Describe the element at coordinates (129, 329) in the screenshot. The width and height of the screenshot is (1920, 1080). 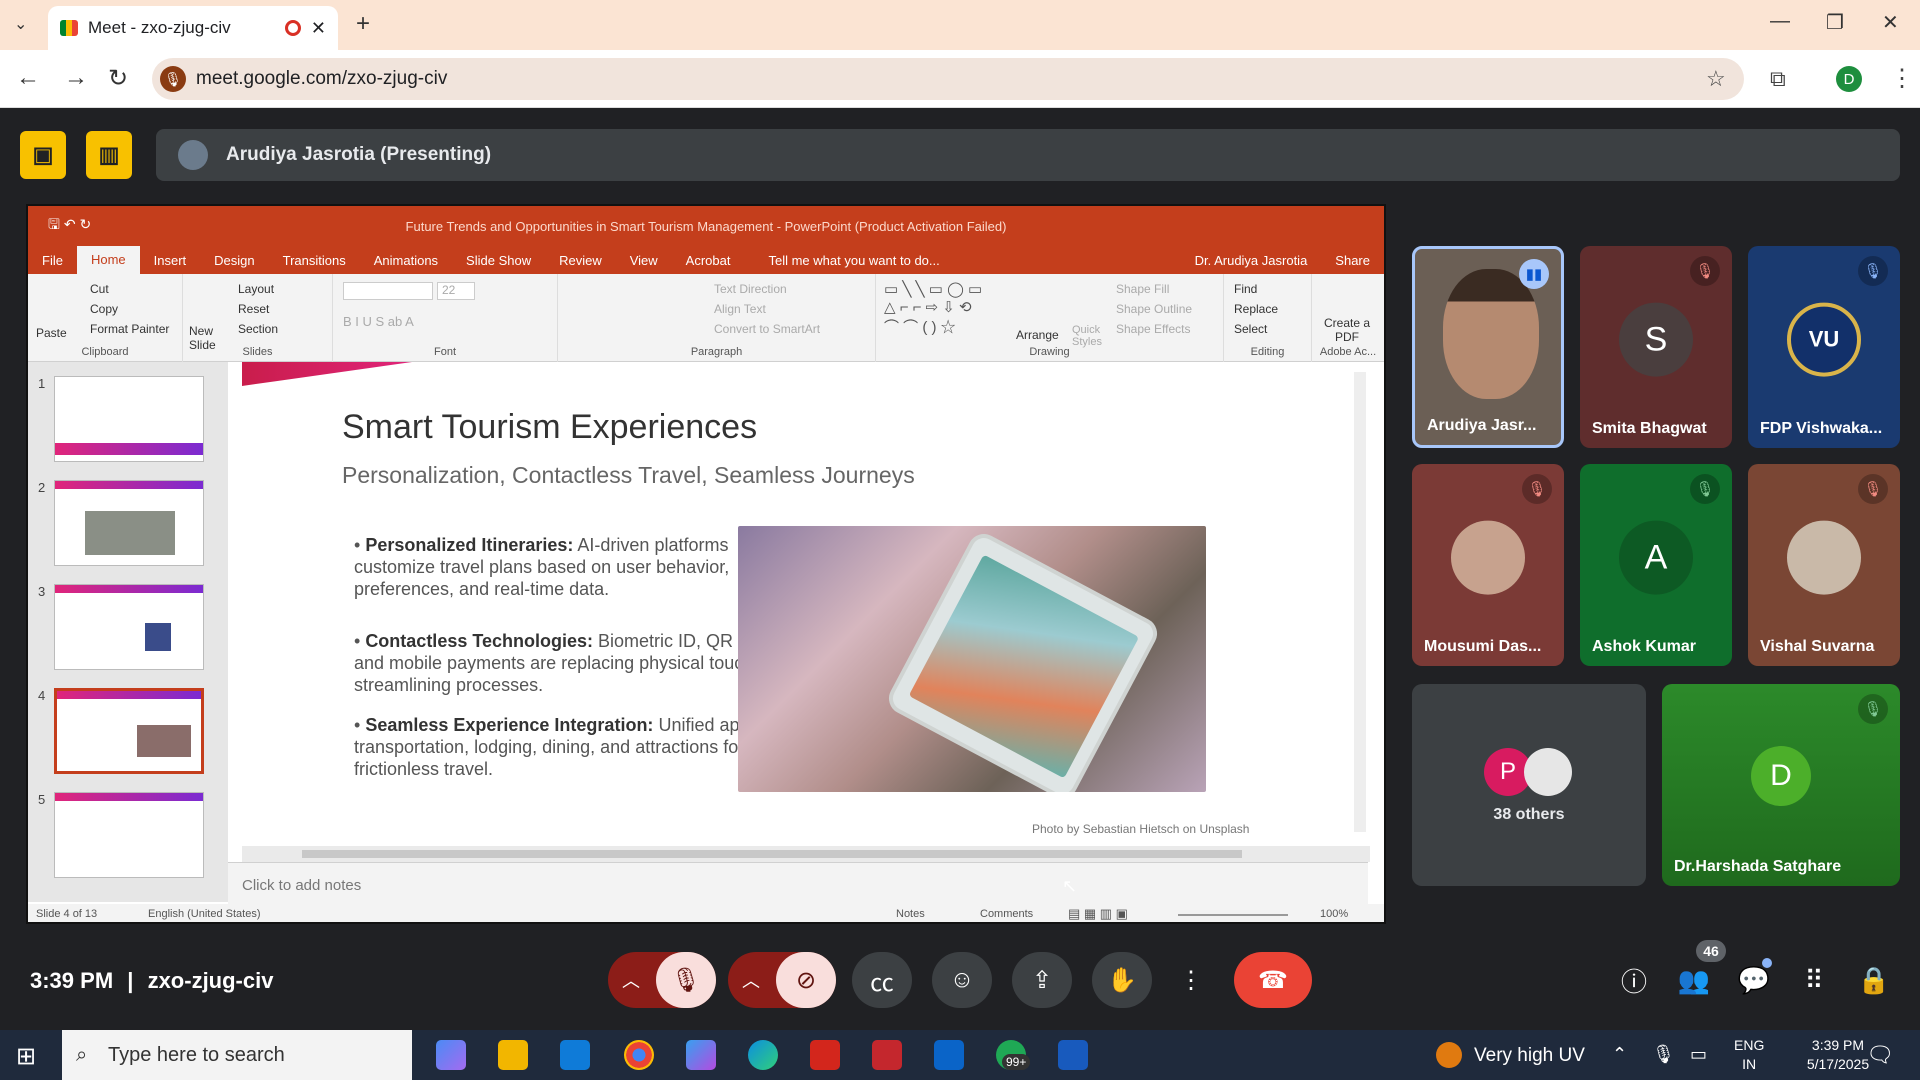
I see `format-painter-button: Format Painter` at that location.